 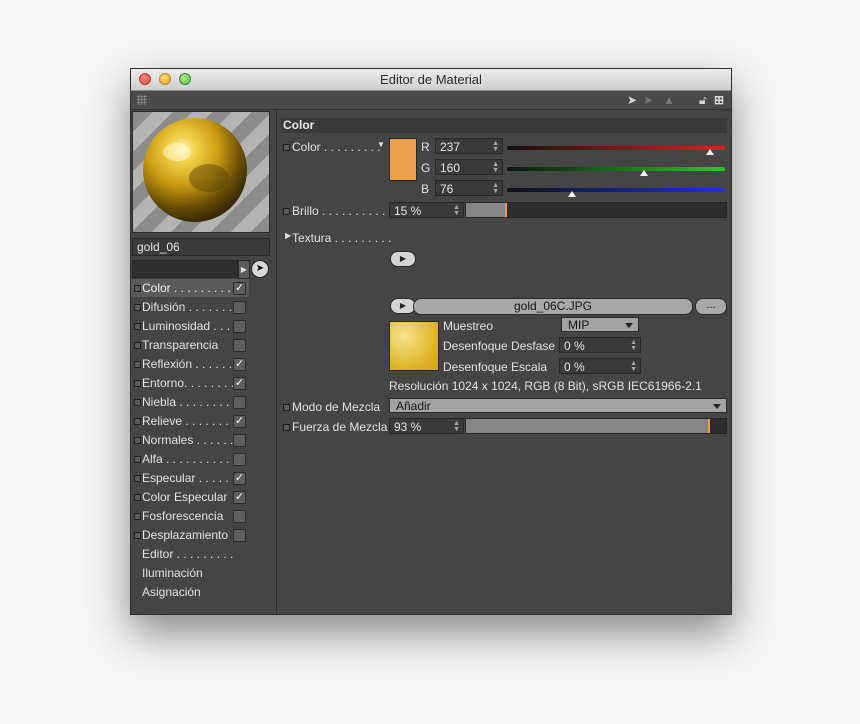 I want to click on channel-item: Fosforescencia, so click(x=190, y=516).